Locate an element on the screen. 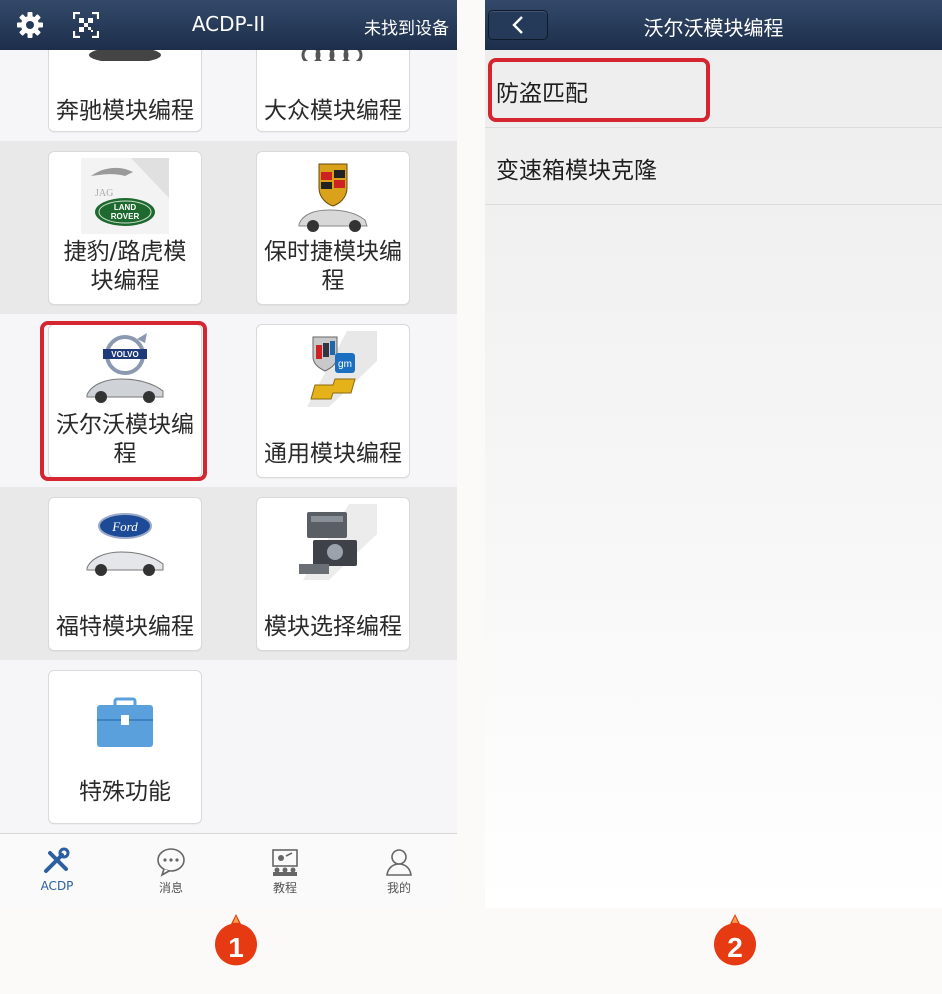 This screenshot has width=942, height=994. card-gm: gm 通用模块编程 is located at coordinates (333, 401).